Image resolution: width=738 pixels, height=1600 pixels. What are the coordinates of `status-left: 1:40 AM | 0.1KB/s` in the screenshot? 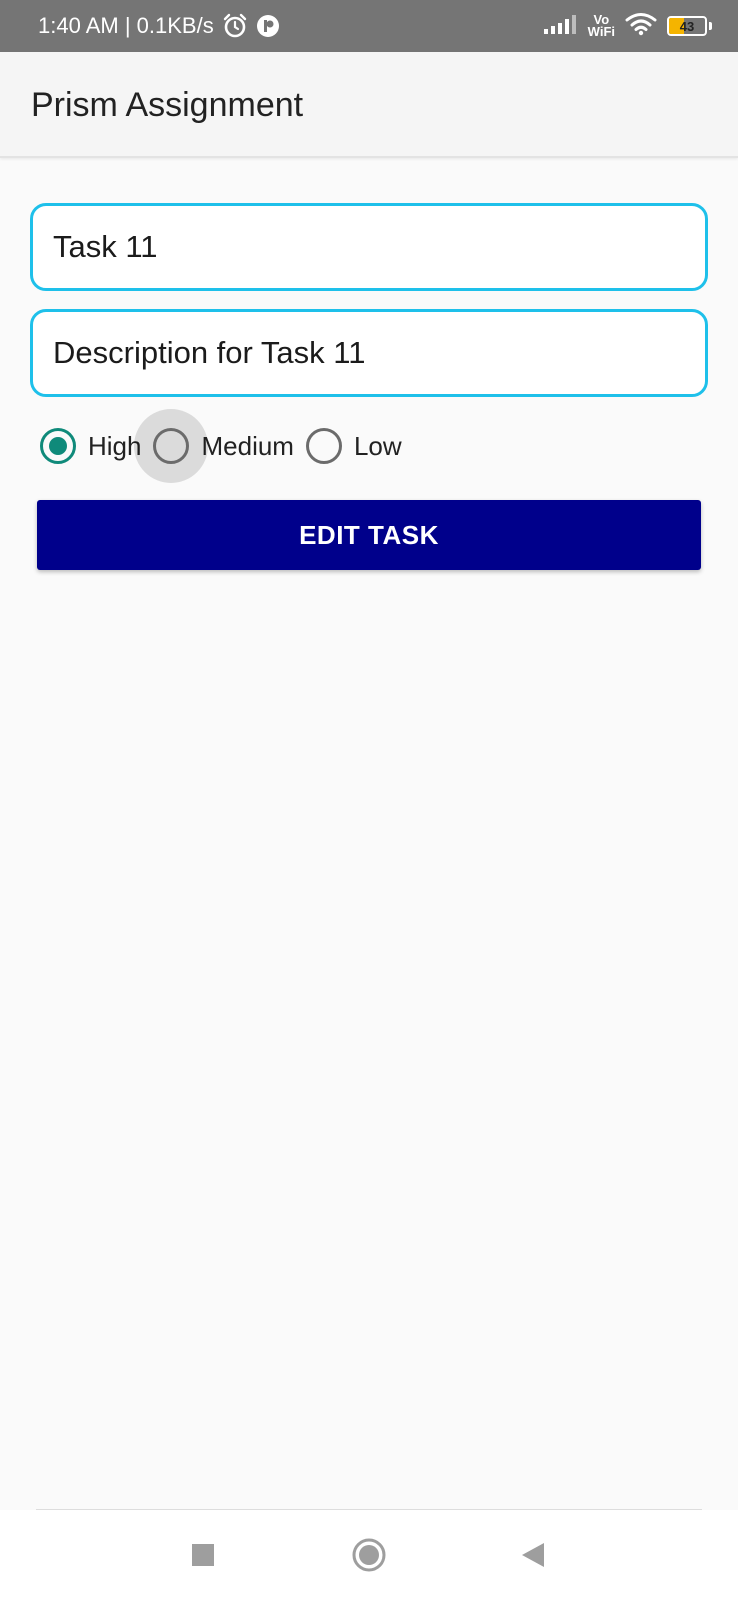 It's located at (159, 26).